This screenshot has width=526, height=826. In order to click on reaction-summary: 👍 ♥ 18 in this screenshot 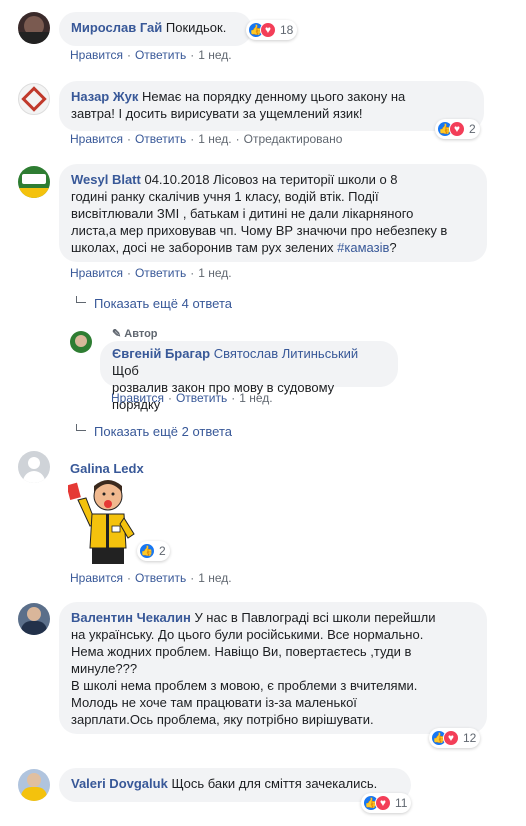, I will do `click(272, 30)`.